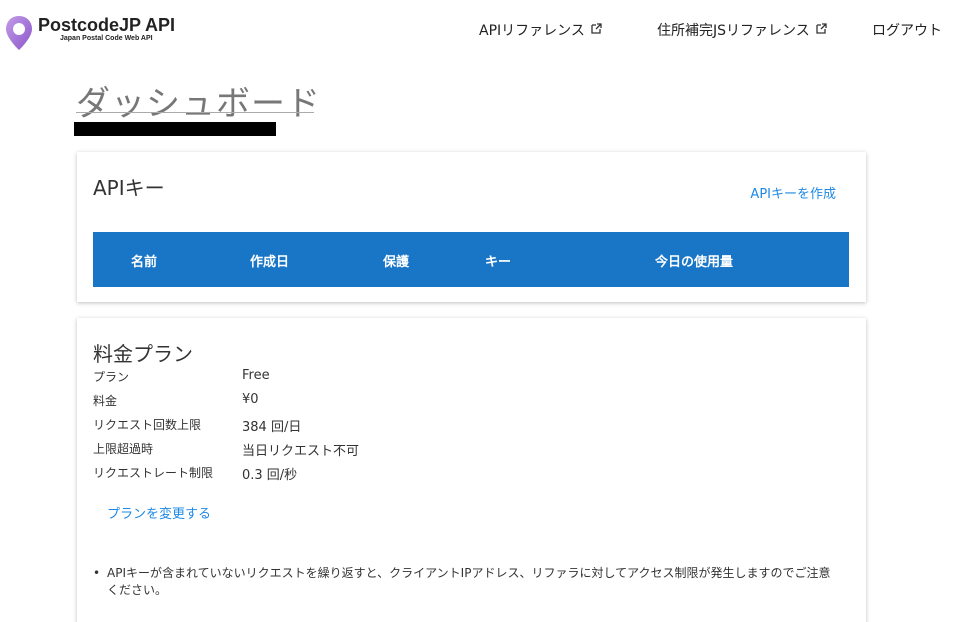 The image size is (960, 622). I want to click on change-plan-link: プランを変更する, so click(159, 512).